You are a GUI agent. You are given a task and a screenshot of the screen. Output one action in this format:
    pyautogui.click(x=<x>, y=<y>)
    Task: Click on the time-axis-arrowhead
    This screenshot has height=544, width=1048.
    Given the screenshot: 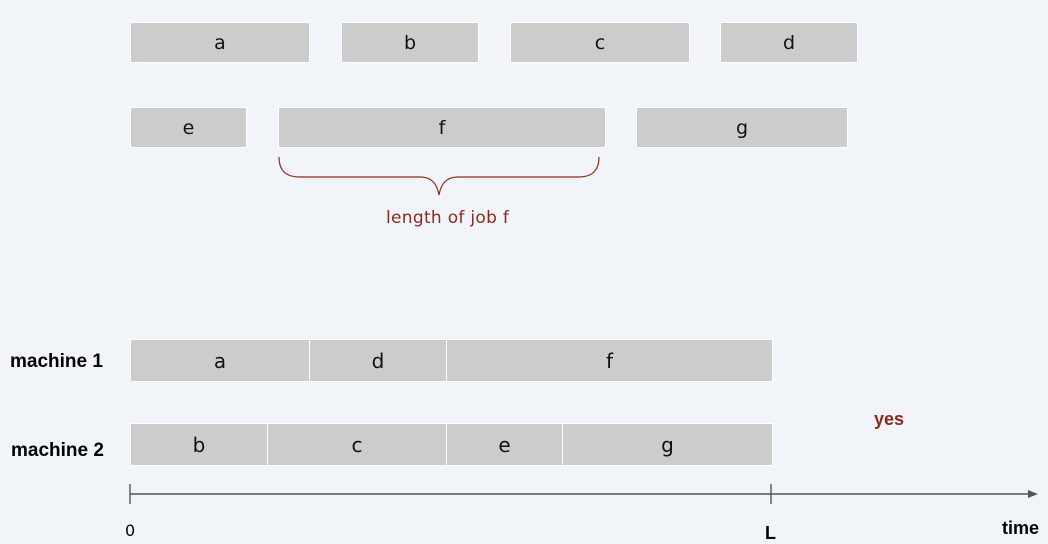 What is the action you would take?
    pyautogui.click(x=1033, y=494)
    